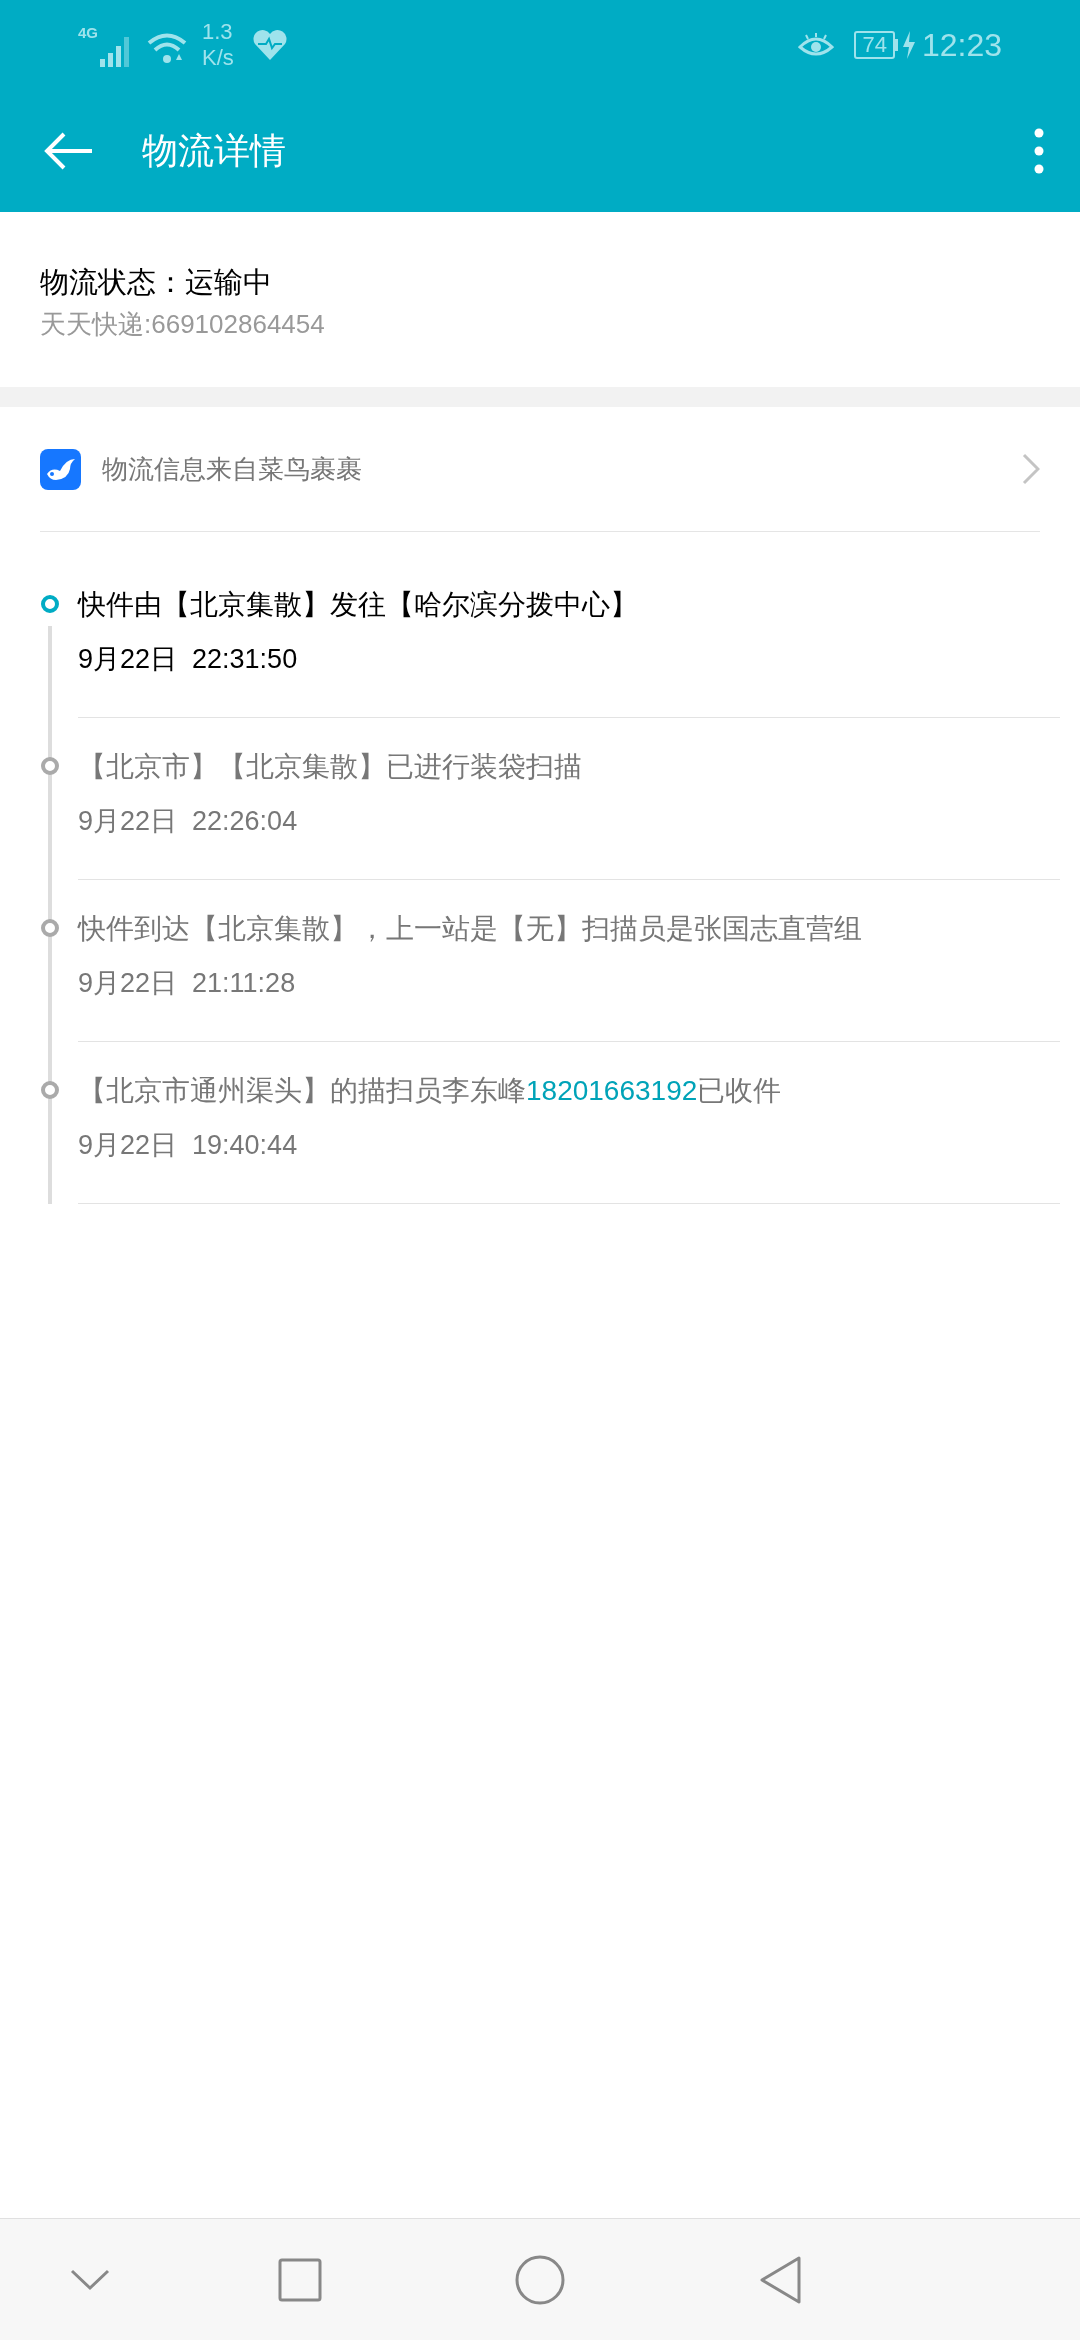 The image size is (1080, 2340). I want to click on phone-link: 18201663192, so click(612, 1090).